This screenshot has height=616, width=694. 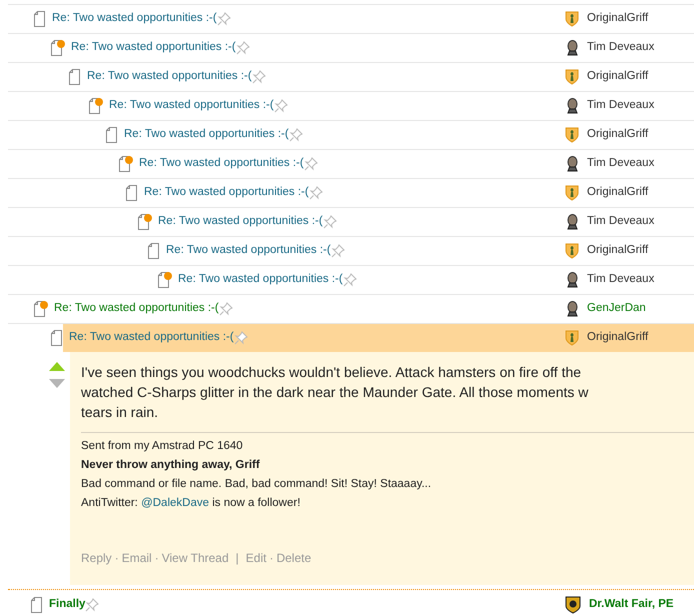 What do you see at coordinates (57, 366) in the screenshot?
I see `vote-up-icon` at bounding box center [57, 366].